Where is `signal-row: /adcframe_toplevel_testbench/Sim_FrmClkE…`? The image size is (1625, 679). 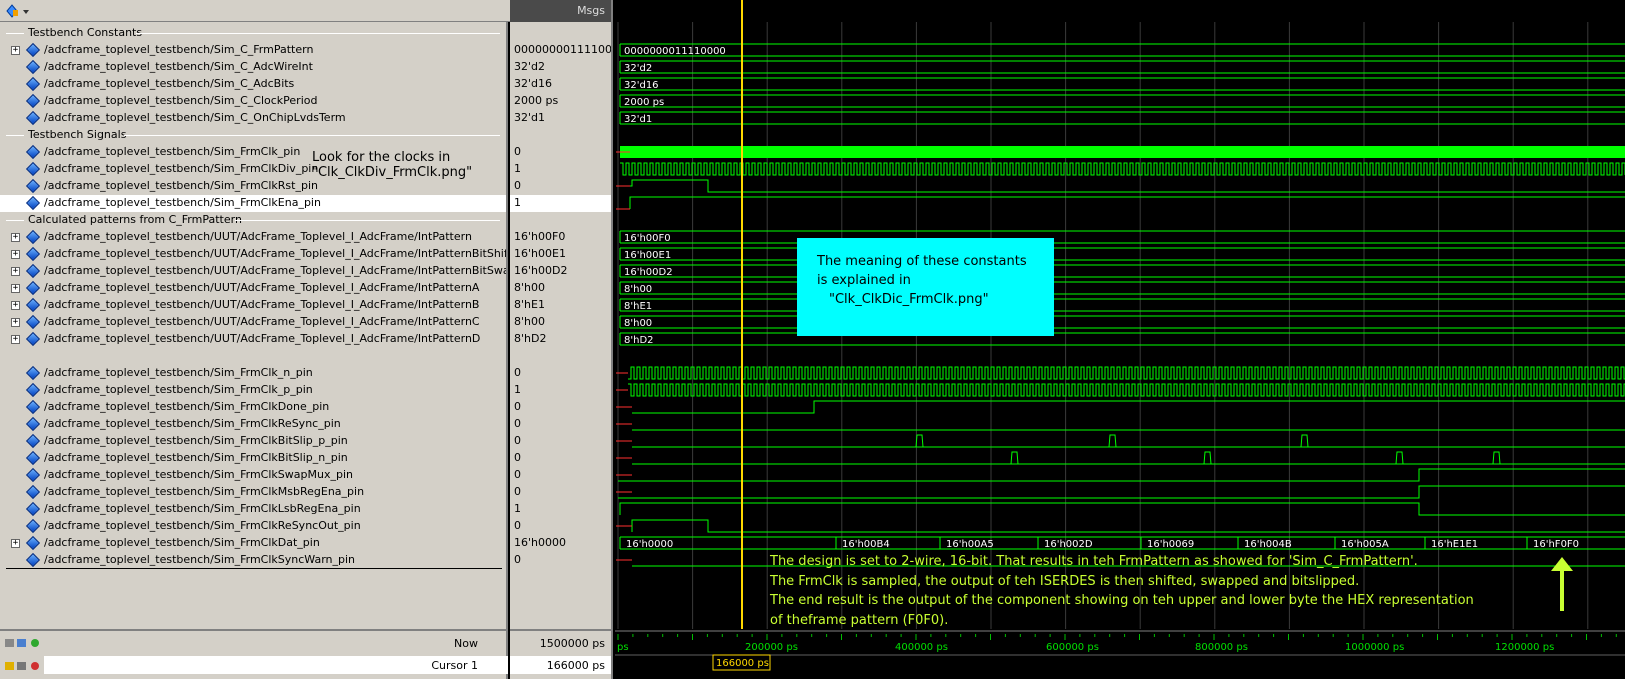 signal-row: /adcframe_toplevel_testbench/Sim_FrmClkE… is located at coordinates (253, 203).